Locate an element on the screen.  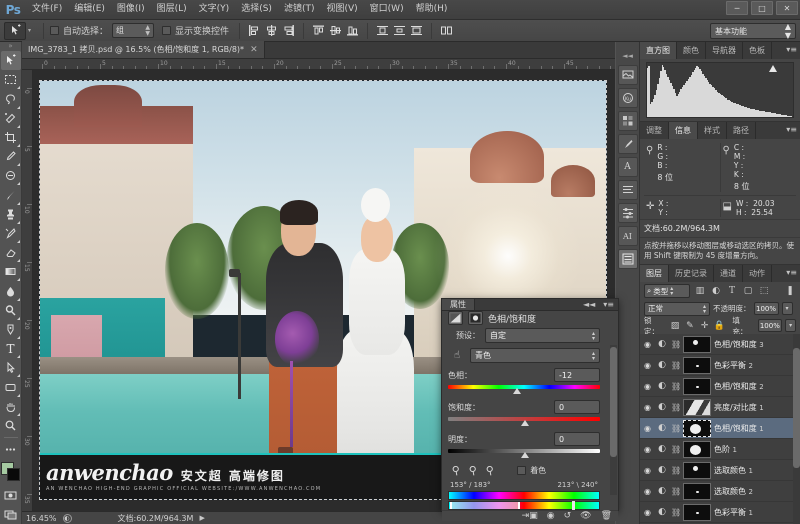
tool-blur is located at coordinates (11, 291).